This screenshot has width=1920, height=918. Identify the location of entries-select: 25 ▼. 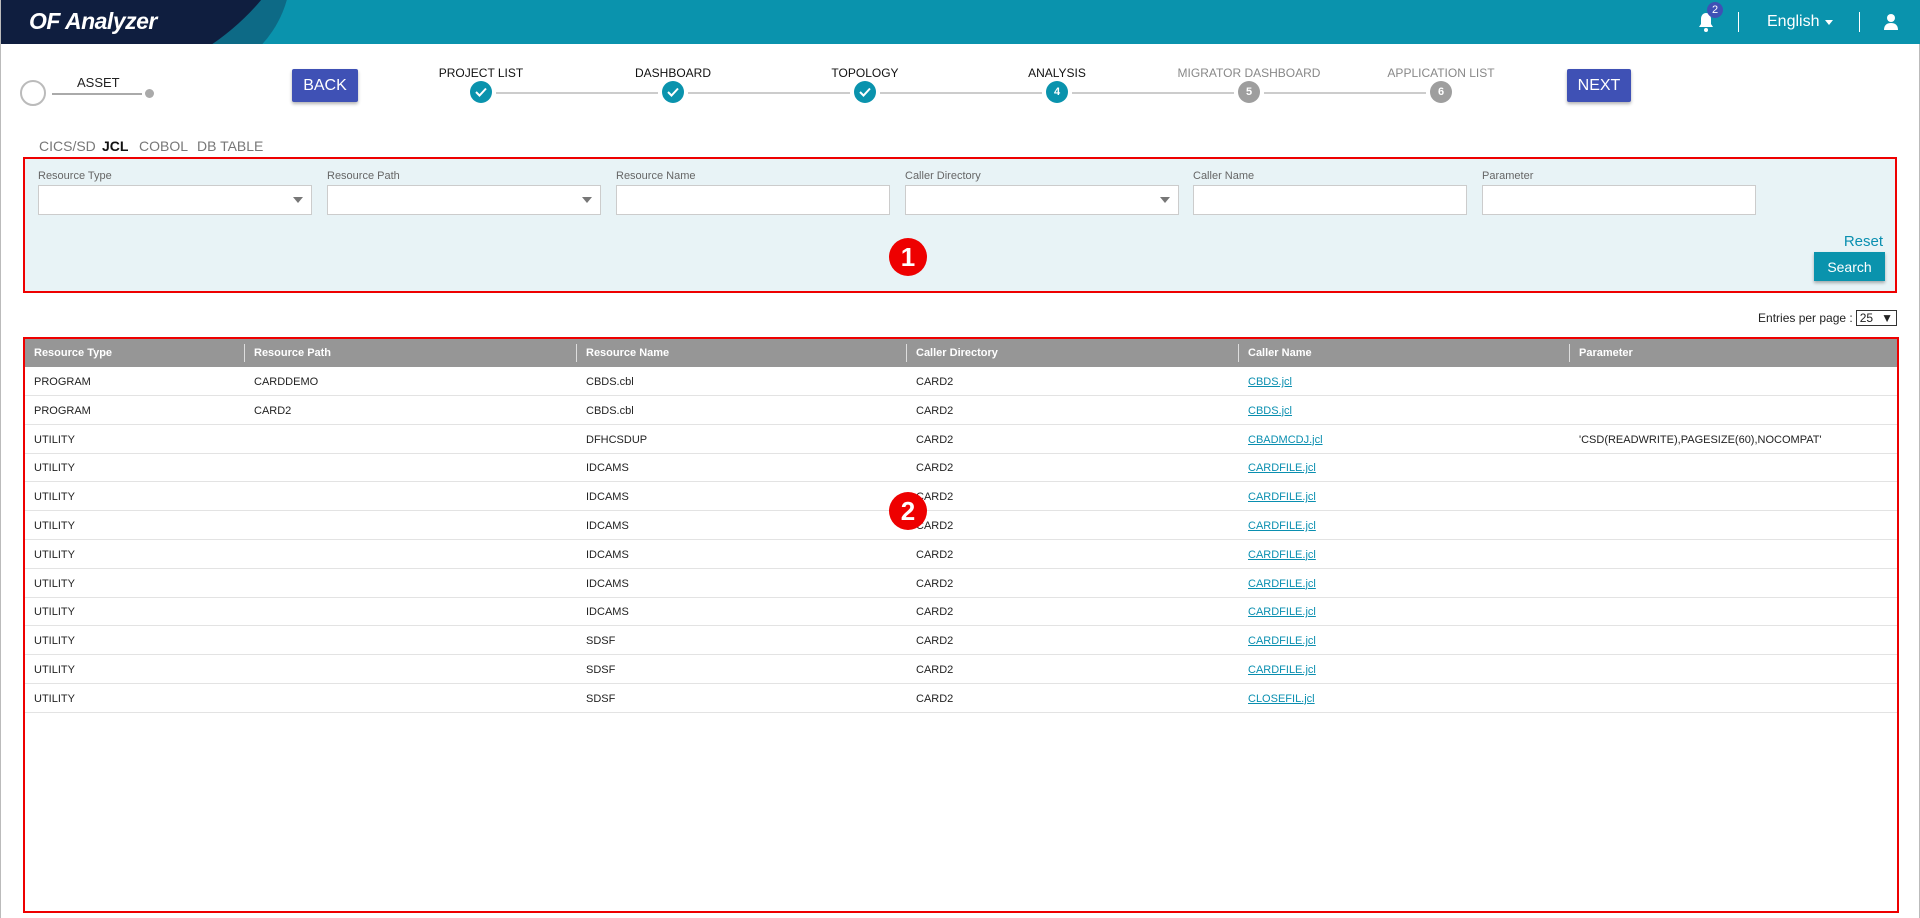
(1876, 318).